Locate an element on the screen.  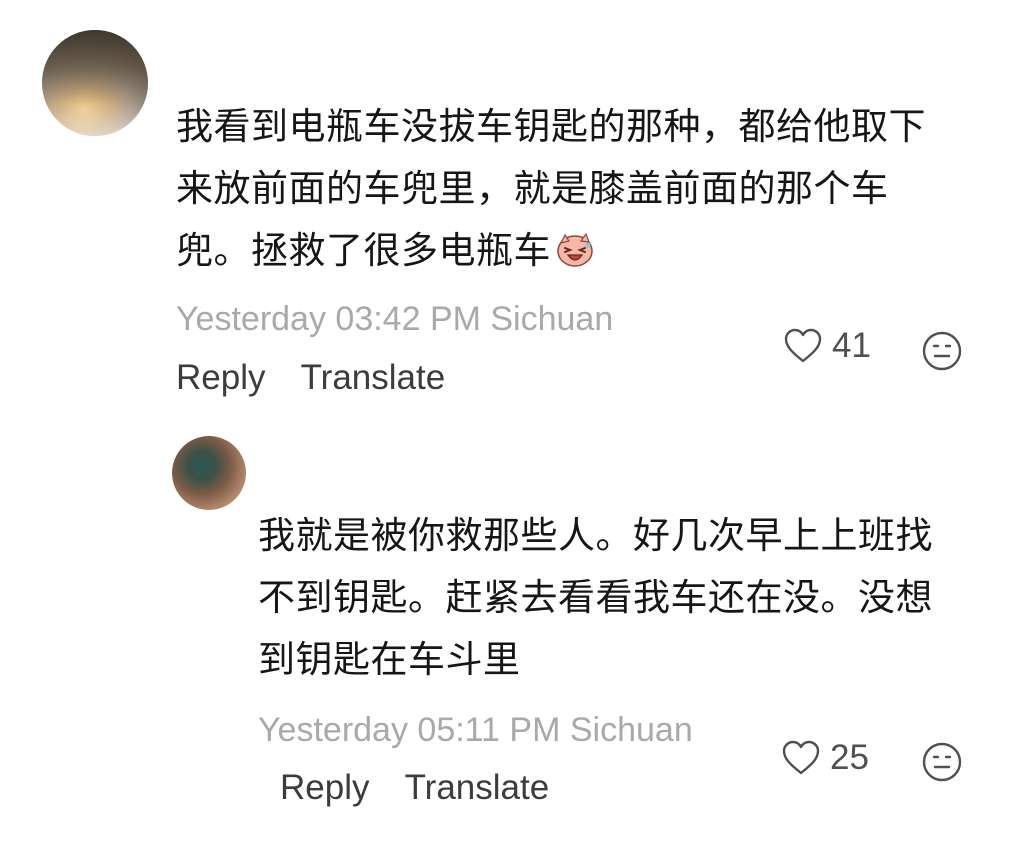
comment-line: 我就是被你救那些人。好几次早上上班找 is located at coordinates (595, 535).